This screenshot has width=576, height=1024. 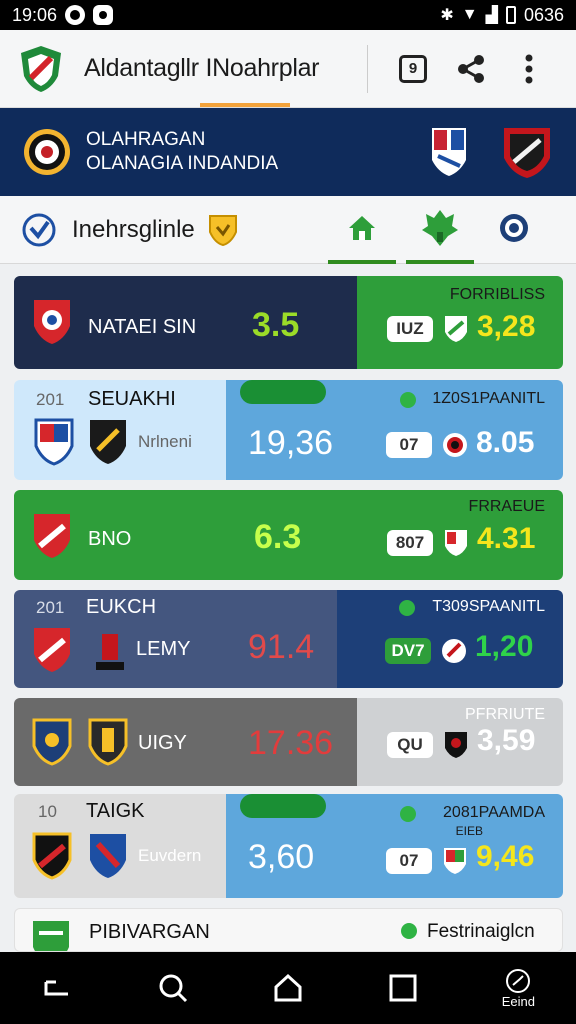 What do you see at coordinates (543, 14) in the screenshot?
I see `status-time: 0636` at bounding box center [543, 14].